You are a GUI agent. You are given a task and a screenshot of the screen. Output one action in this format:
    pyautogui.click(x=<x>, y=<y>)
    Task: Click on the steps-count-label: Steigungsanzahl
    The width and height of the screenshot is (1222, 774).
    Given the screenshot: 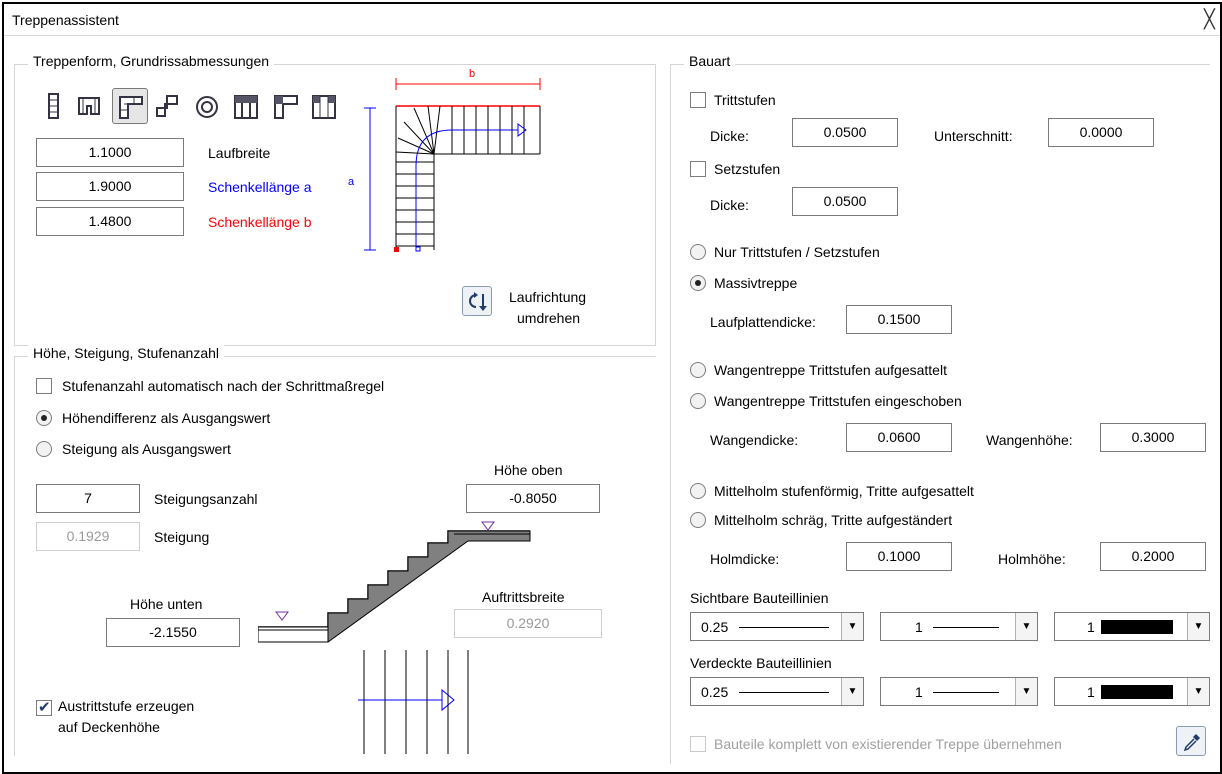 What is the action you would take?
    pyautogui.click(x=206, y=499)
    